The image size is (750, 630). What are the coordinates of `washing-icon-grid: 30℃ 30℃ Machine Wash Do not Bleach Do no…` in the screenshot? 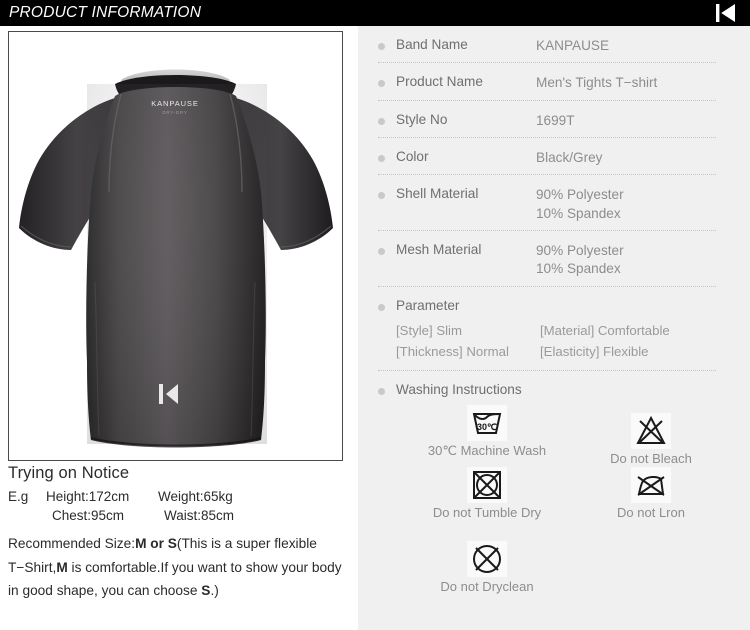 It's located at (558, 499).